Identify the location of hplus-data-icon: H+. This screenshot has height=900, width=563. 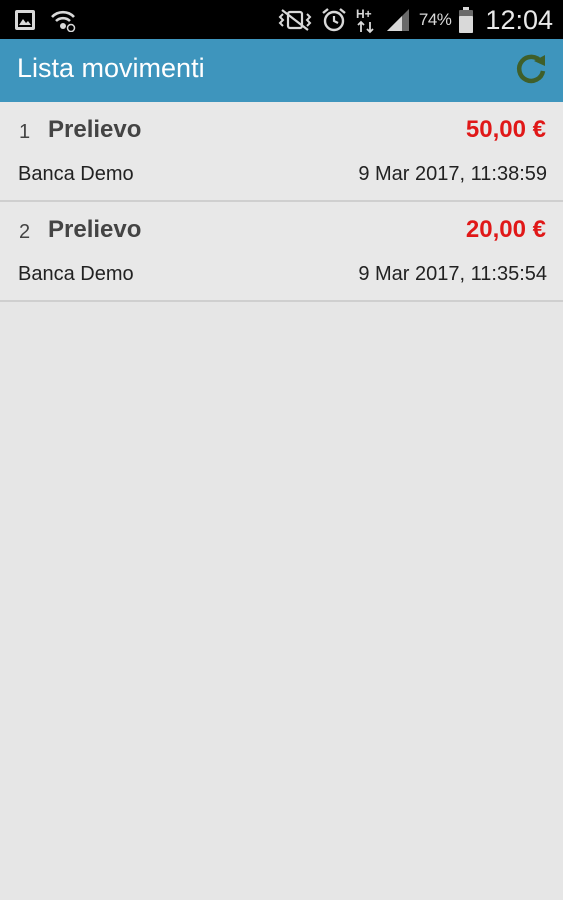
(366, 20).